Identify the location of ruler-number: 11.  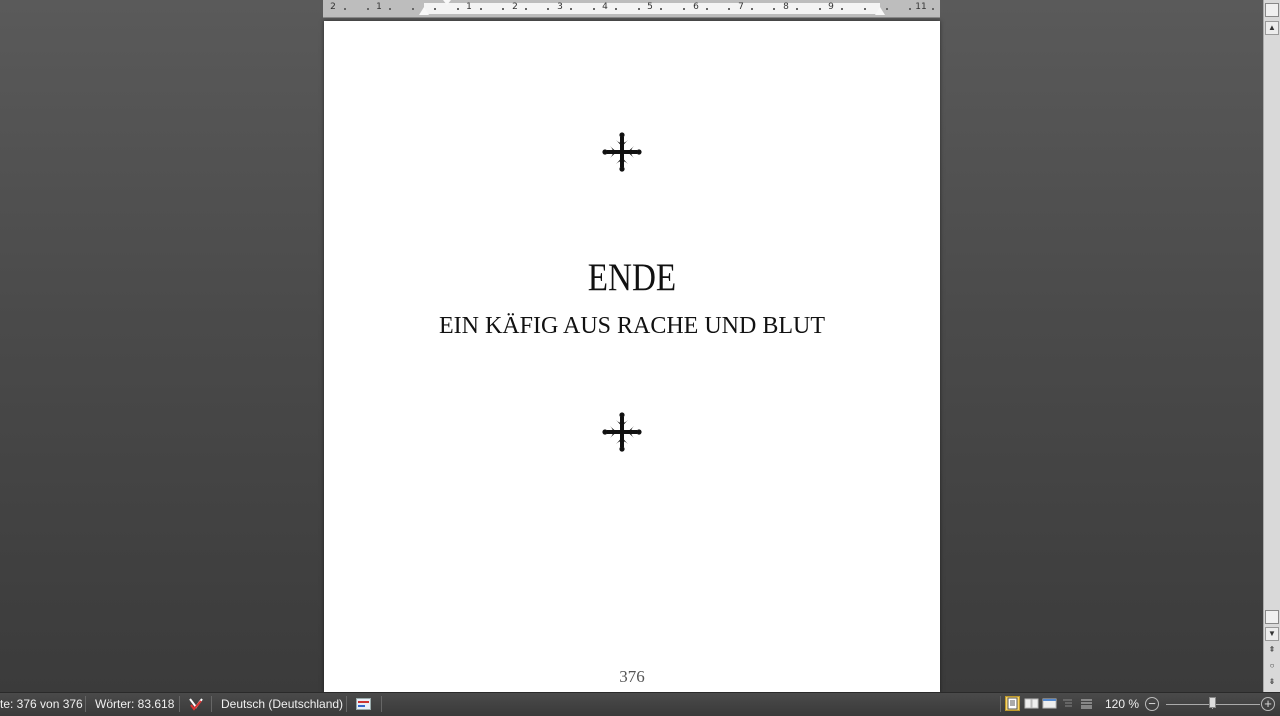
(921, 7).